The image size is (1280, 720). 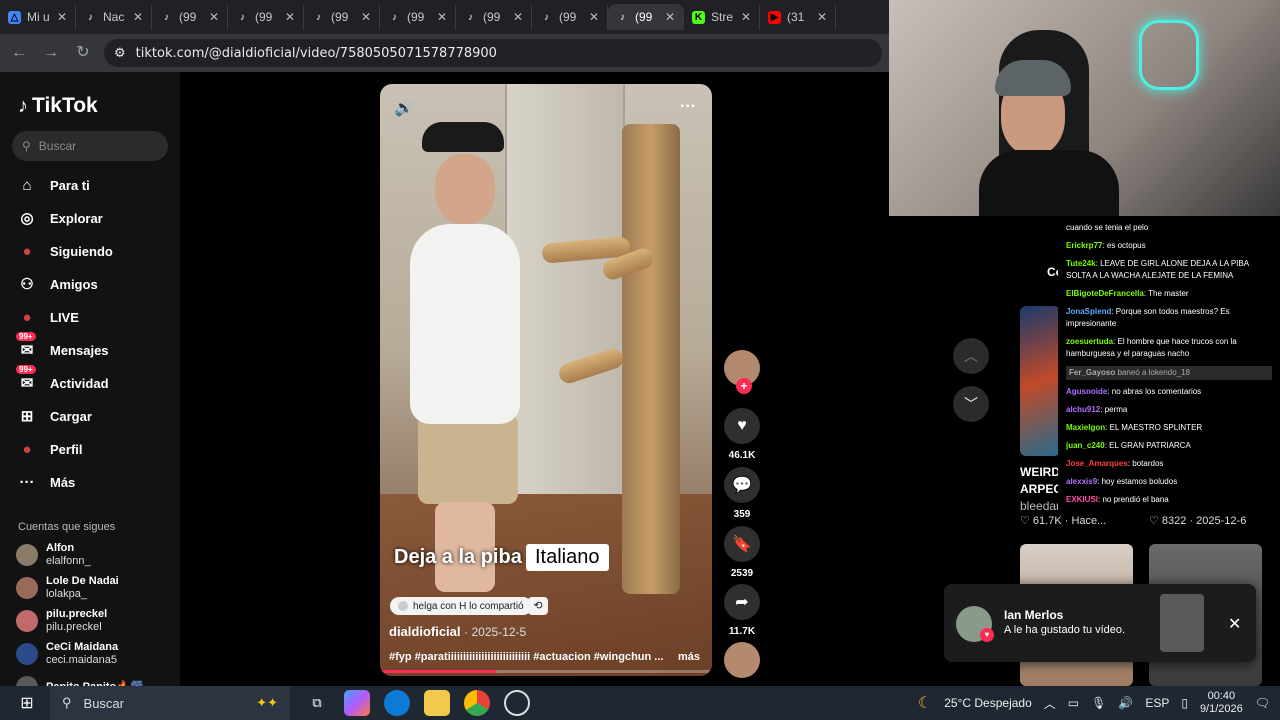 I want to click on browser-tab: ♪ Nac ✕, so click(x=114, y=17).